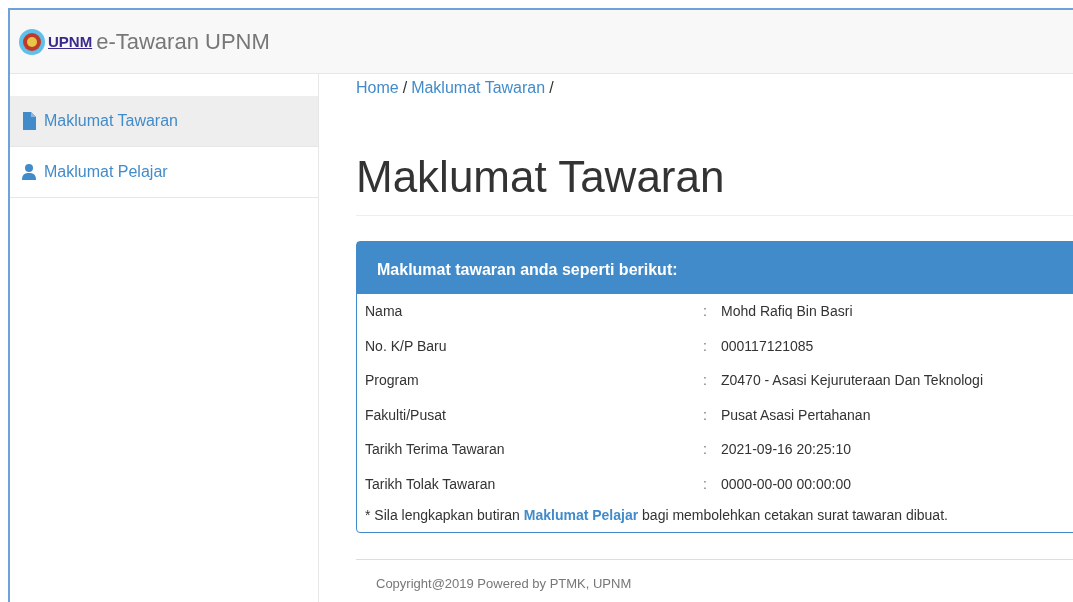  What do you see at coordinates (431, 484) in the screenshot?
I see `field-label: Tarikh Tolak Tawaran` at bounding box center [431, 484].